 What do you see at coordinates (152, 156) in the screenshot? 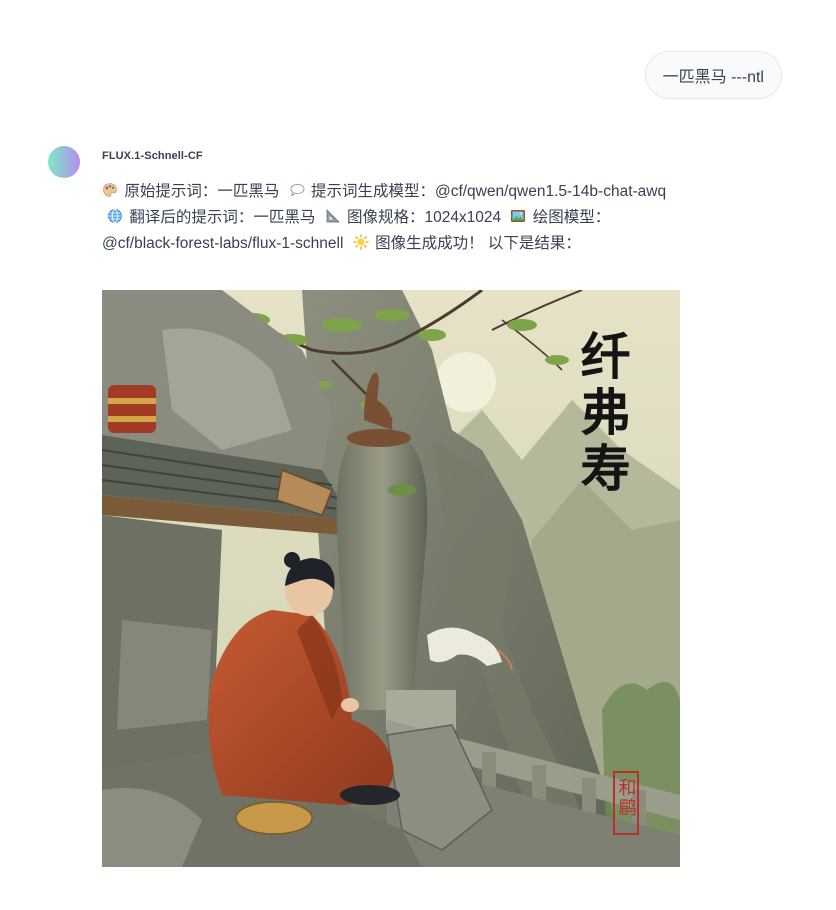
I see `assistant-model-name: FLUX.1-Schnell-CF` at bounding box center [152, 156].